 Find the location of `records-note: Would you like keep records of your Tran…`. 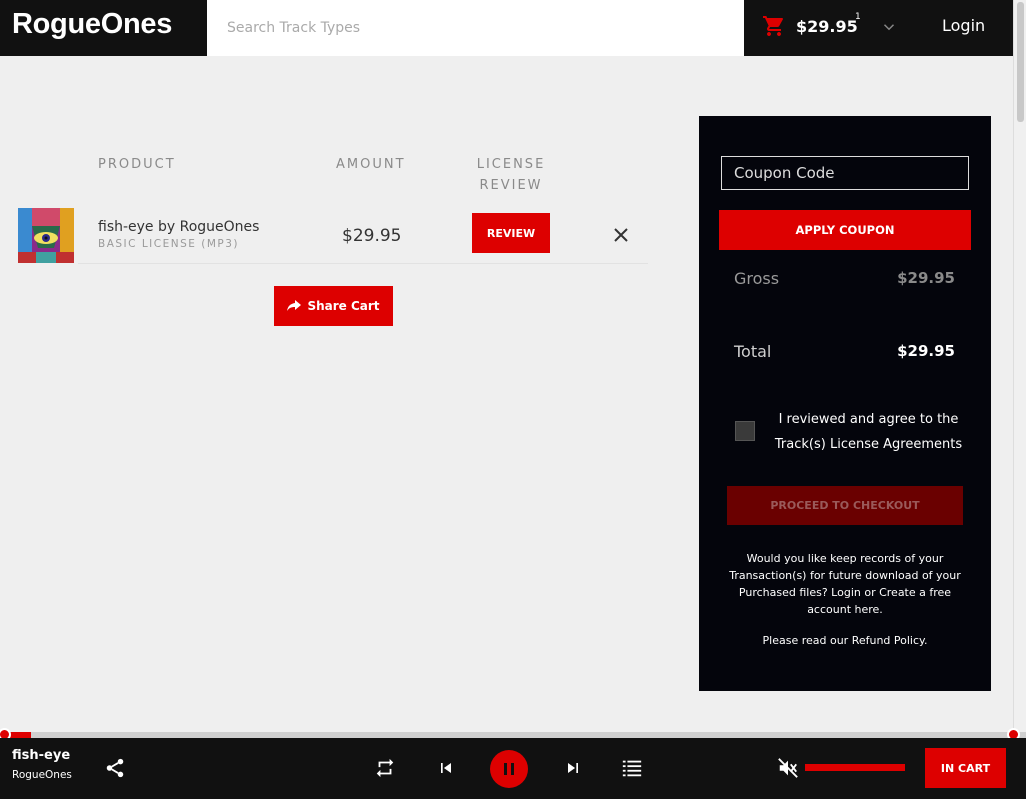

records-note: Would you like keep records of your Tran… is located at coordinates (845, 584).